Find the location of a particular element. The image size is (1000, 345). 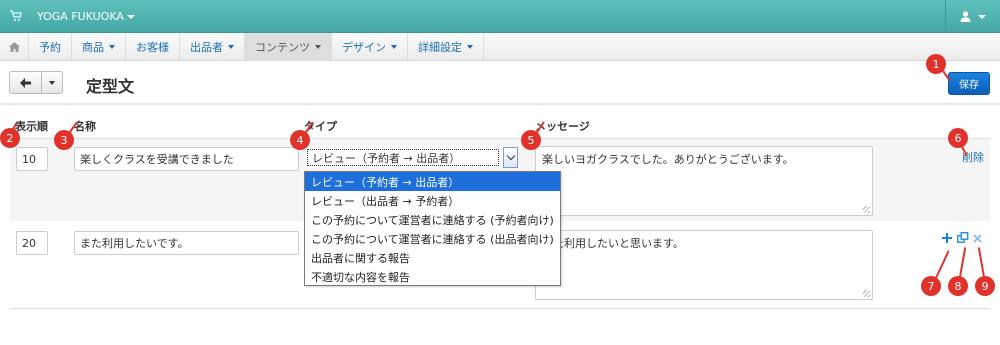

nav-item-products: 商品 is located at coordinates (99, 47).